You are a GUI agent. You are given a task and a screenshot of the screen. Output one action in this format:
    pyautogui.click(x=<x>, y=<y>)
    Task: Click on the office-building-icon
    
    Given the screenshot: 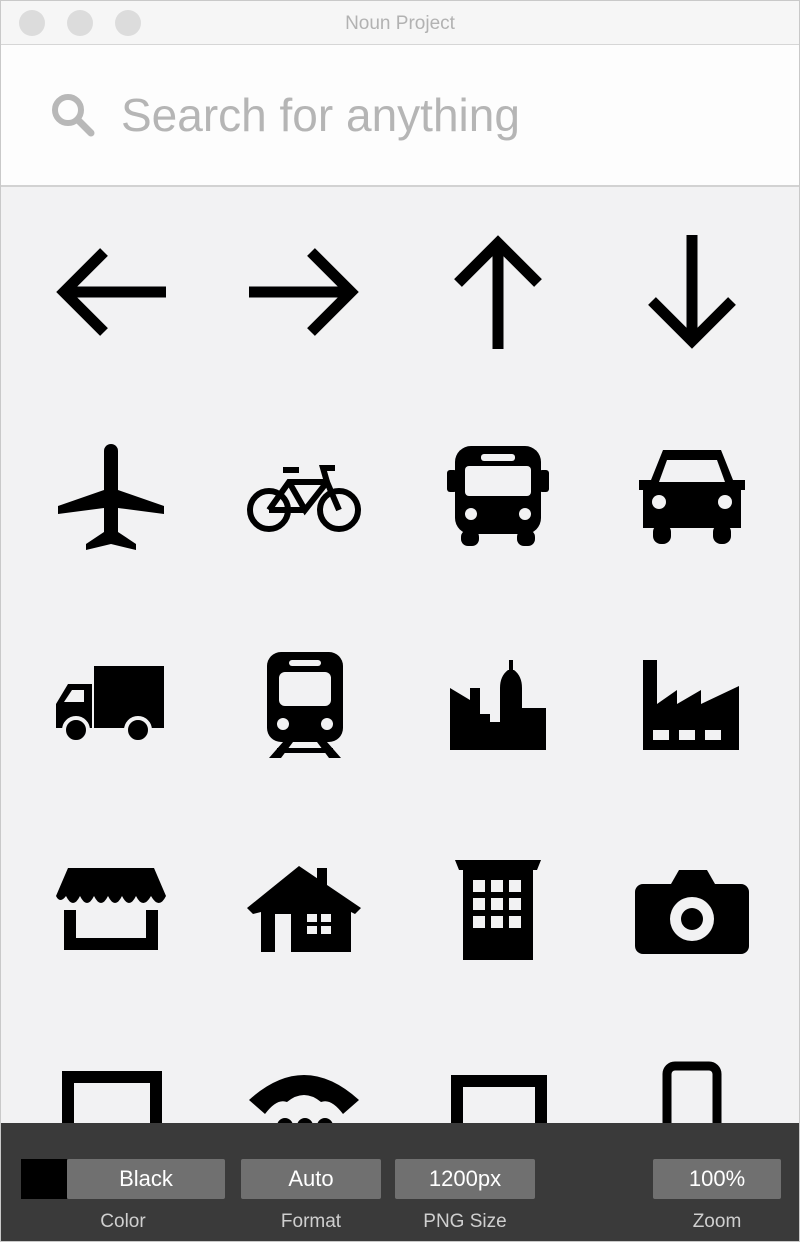 What is the action you would take?
    pyautogui.click(x=498, y=917)
    